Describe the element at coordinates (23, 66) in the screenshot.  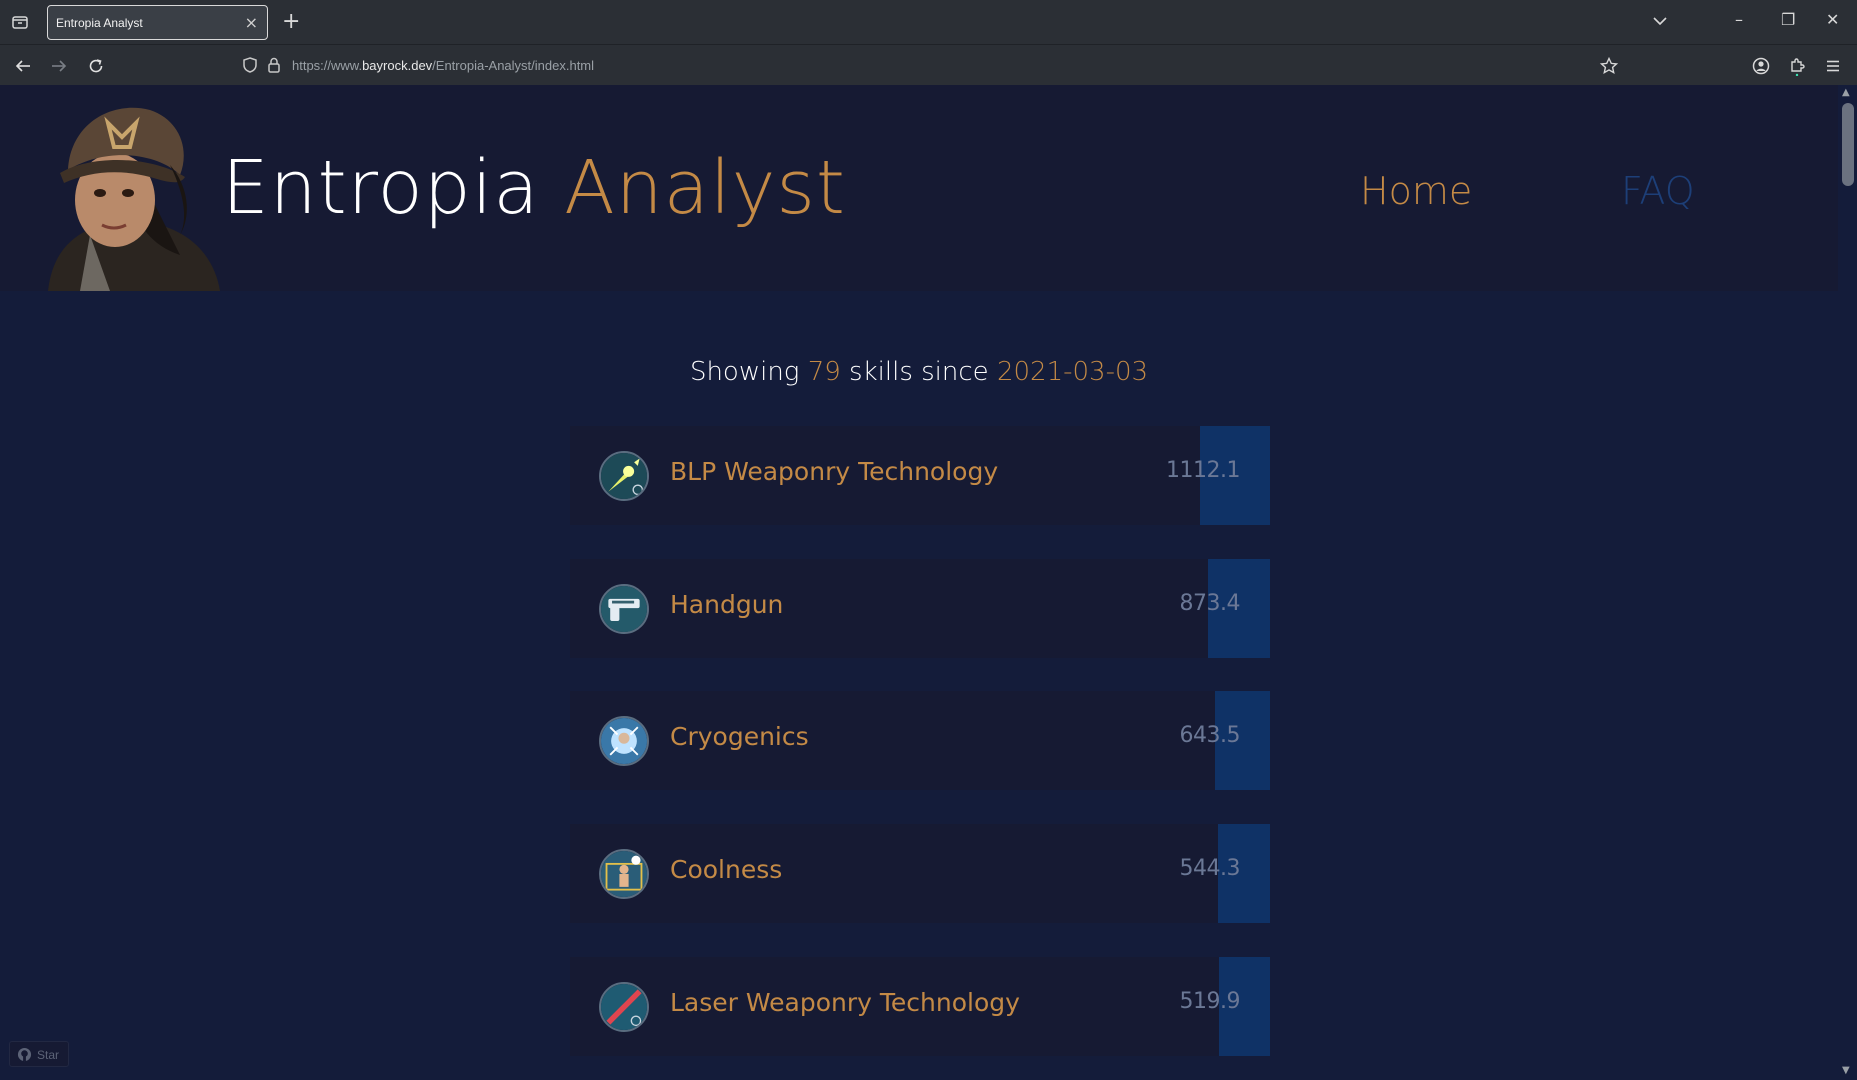
I see `back-arrow-icon` at that location.